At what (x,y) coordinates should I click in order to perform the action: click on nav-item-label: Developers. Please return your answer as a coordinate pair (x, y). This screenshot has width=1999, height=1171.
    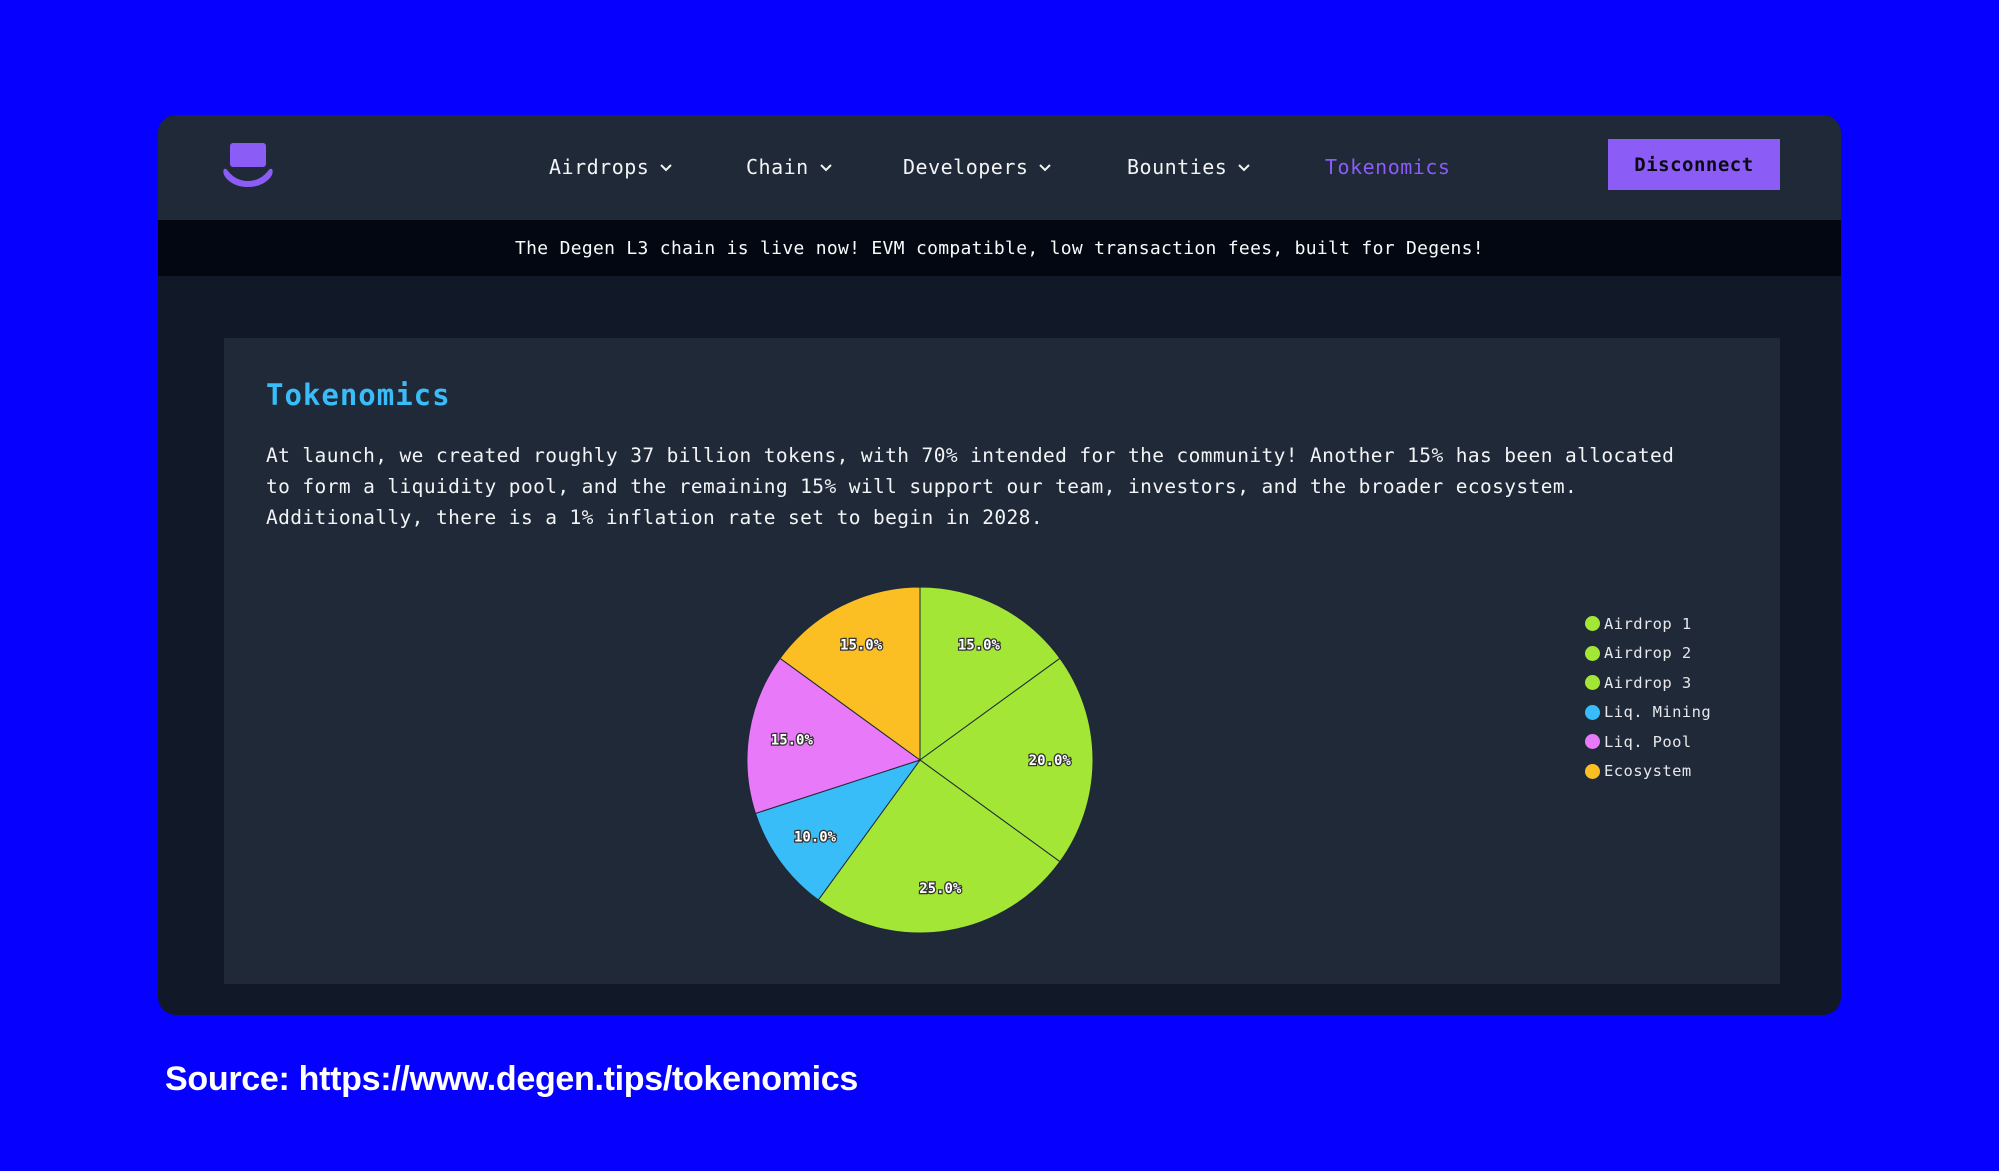
    Looking at the image, I should click on (966, 167).